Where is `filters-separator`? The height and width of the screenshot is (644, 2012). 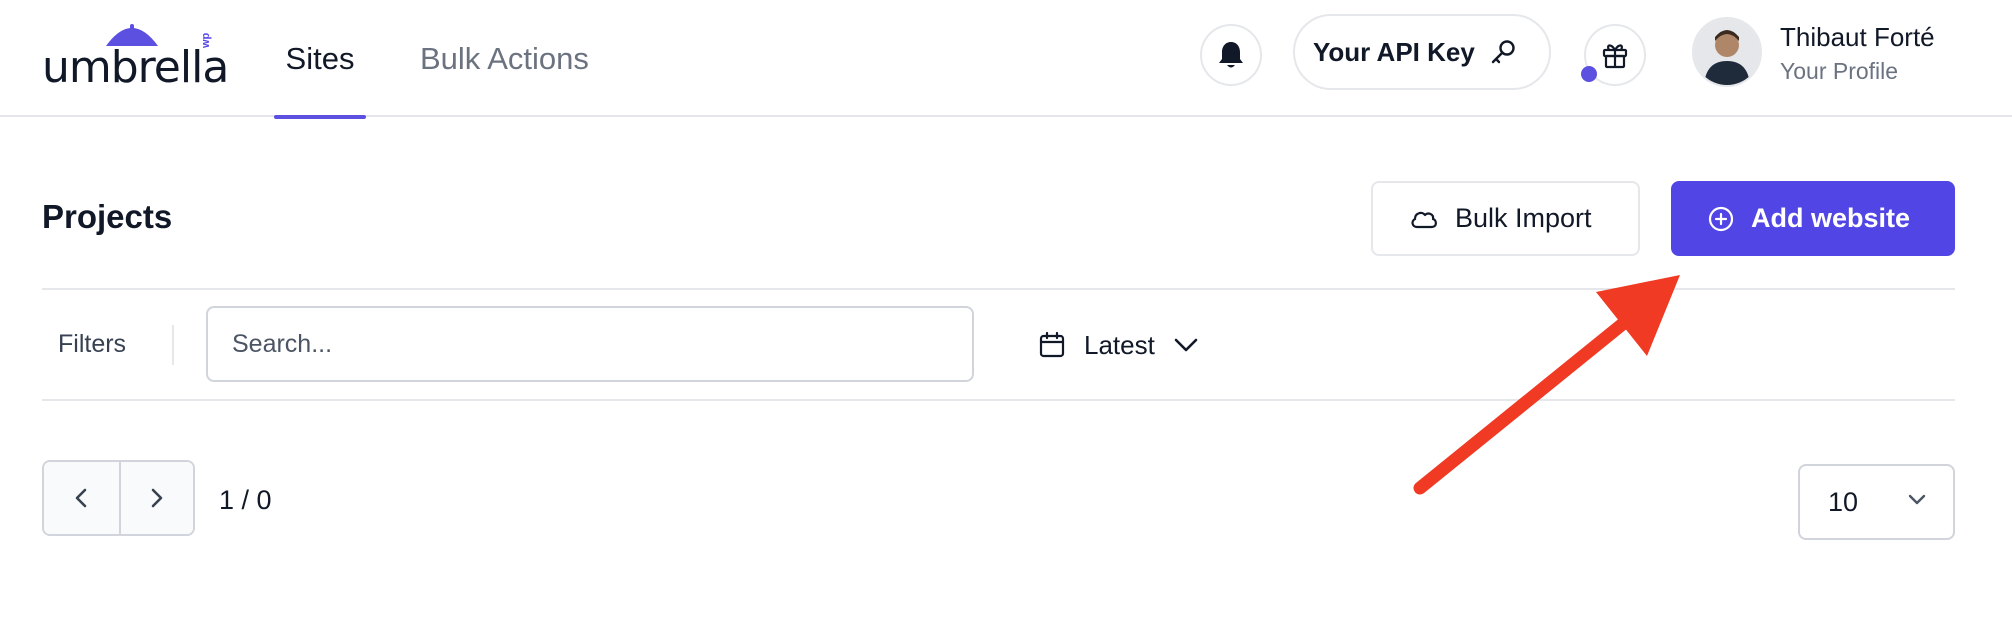
filters-separator is located at coordinates (173, 345).